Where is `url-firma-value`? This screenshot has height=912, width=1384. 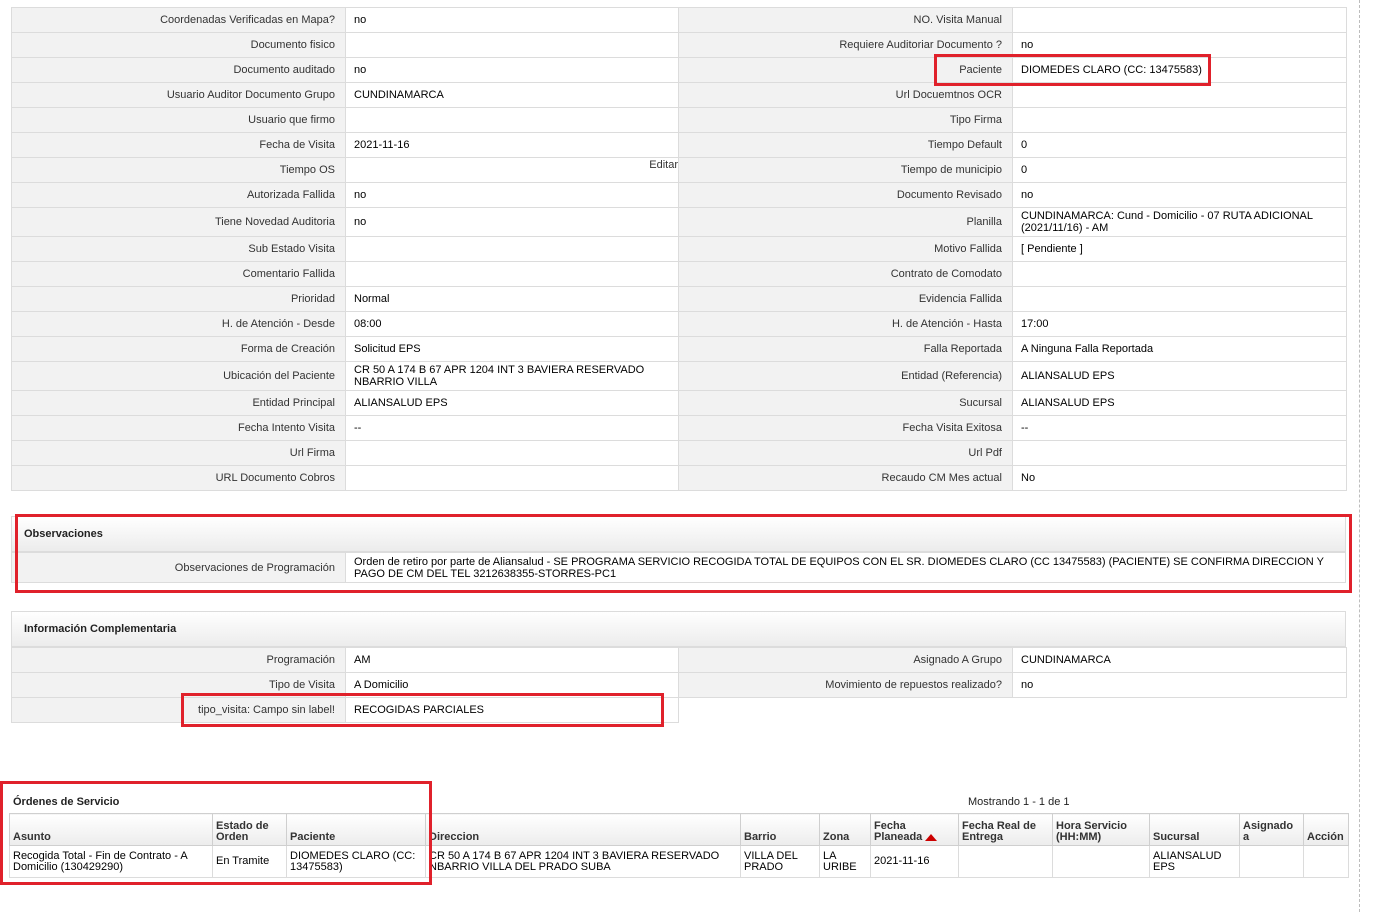 url-firma-value is located at coordinates (512, 453).